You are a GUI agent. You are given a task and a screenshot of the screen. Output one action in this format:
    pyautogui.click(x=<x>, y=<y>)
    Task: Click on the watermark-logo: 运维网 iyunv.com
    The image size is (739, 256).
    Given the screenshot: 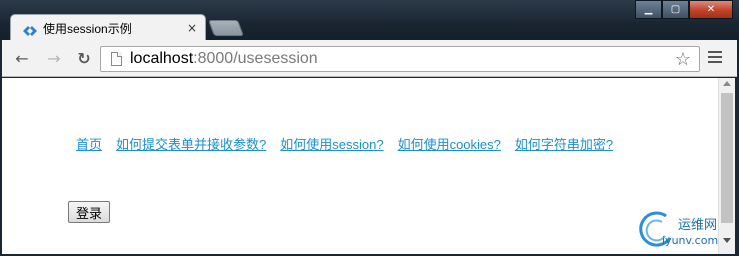 What is the action you would take?
    pyautogui.click(x=681, y=231)
    